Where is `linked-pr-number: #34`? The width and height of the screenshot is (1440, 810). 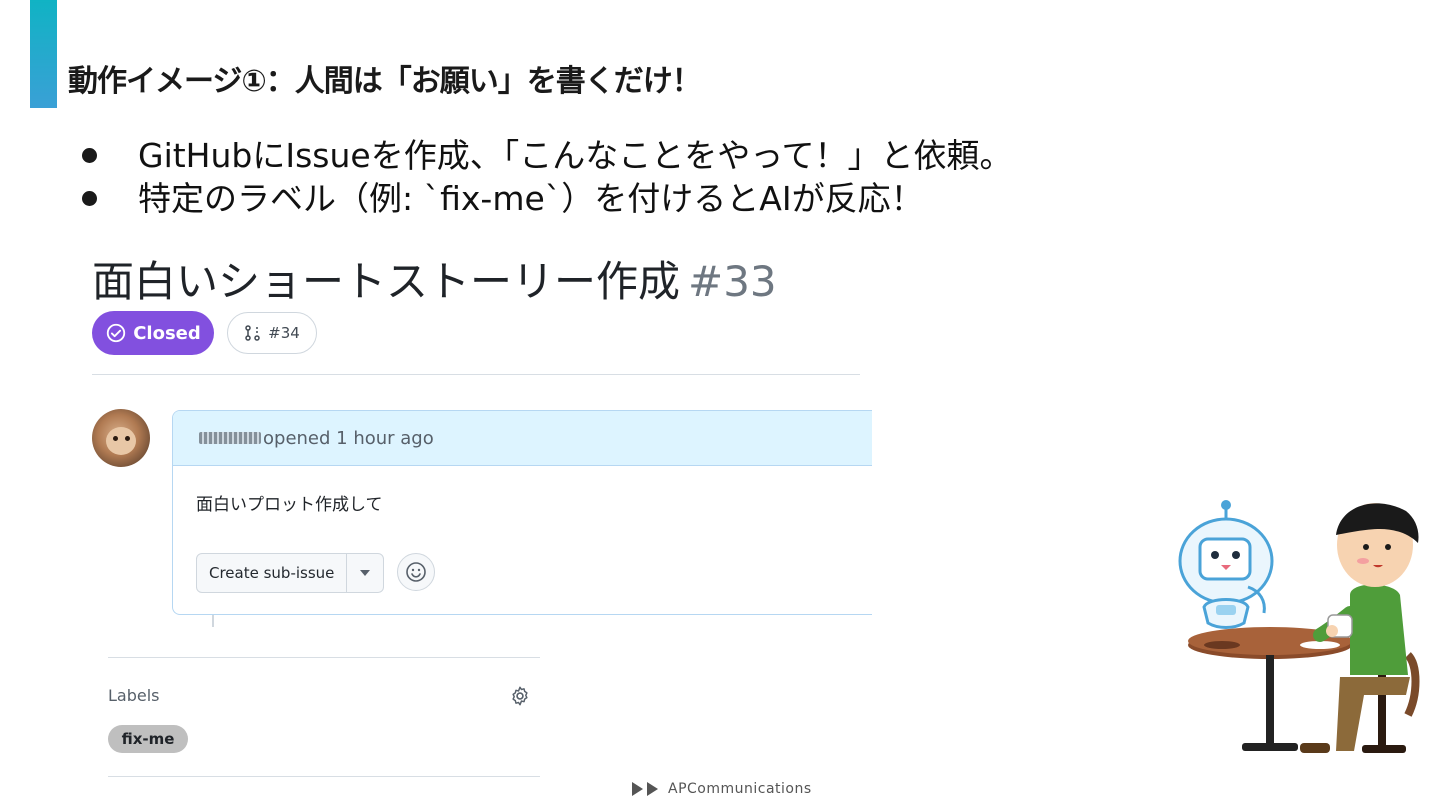
linked-pr-number: #34 is located at coordinates (284, 333).